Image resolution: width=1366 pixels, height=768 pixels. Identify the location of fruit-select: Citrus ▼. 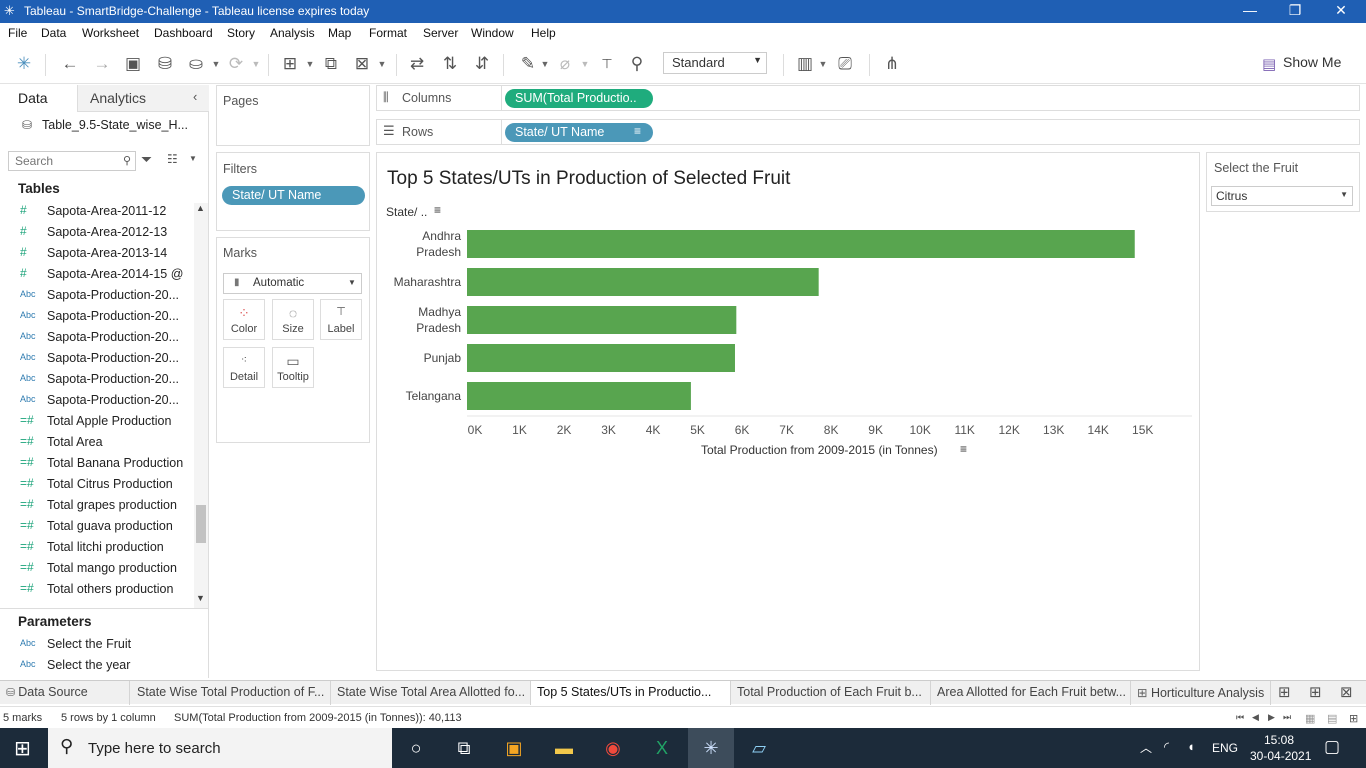
(1282, 196).